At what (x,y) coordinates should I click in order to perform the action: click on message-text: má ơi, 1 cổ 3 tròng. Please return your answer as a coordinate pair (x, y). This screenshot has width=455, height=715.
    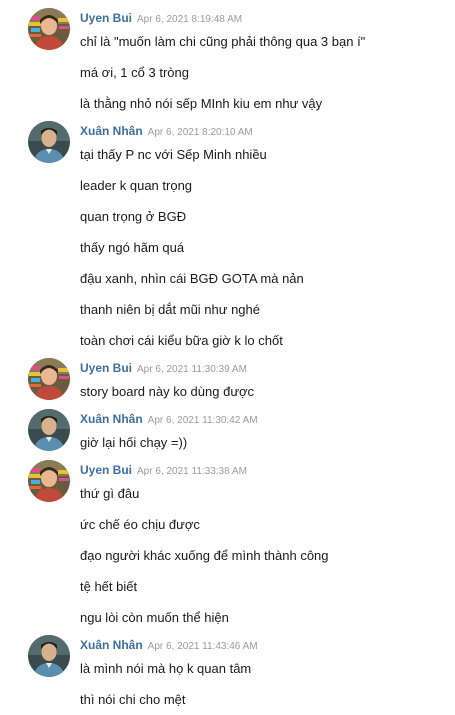
    Looking at the image, I should click on (134, 72).